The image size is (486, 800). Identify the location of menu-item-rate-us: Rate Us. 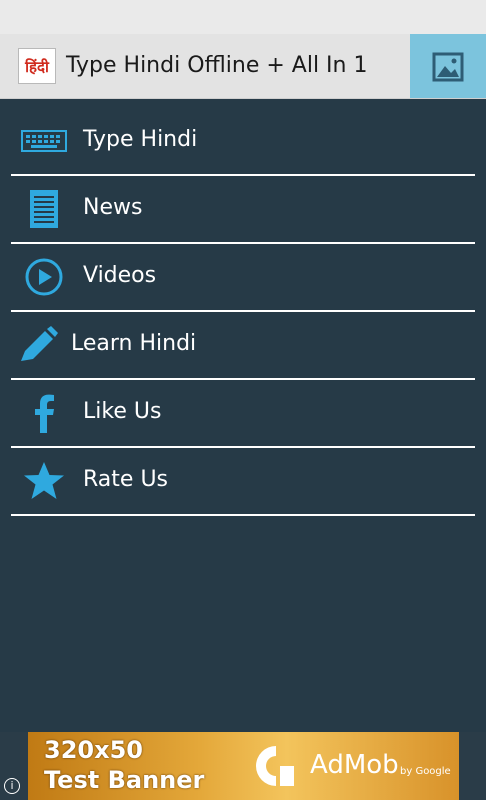
(243, 482).